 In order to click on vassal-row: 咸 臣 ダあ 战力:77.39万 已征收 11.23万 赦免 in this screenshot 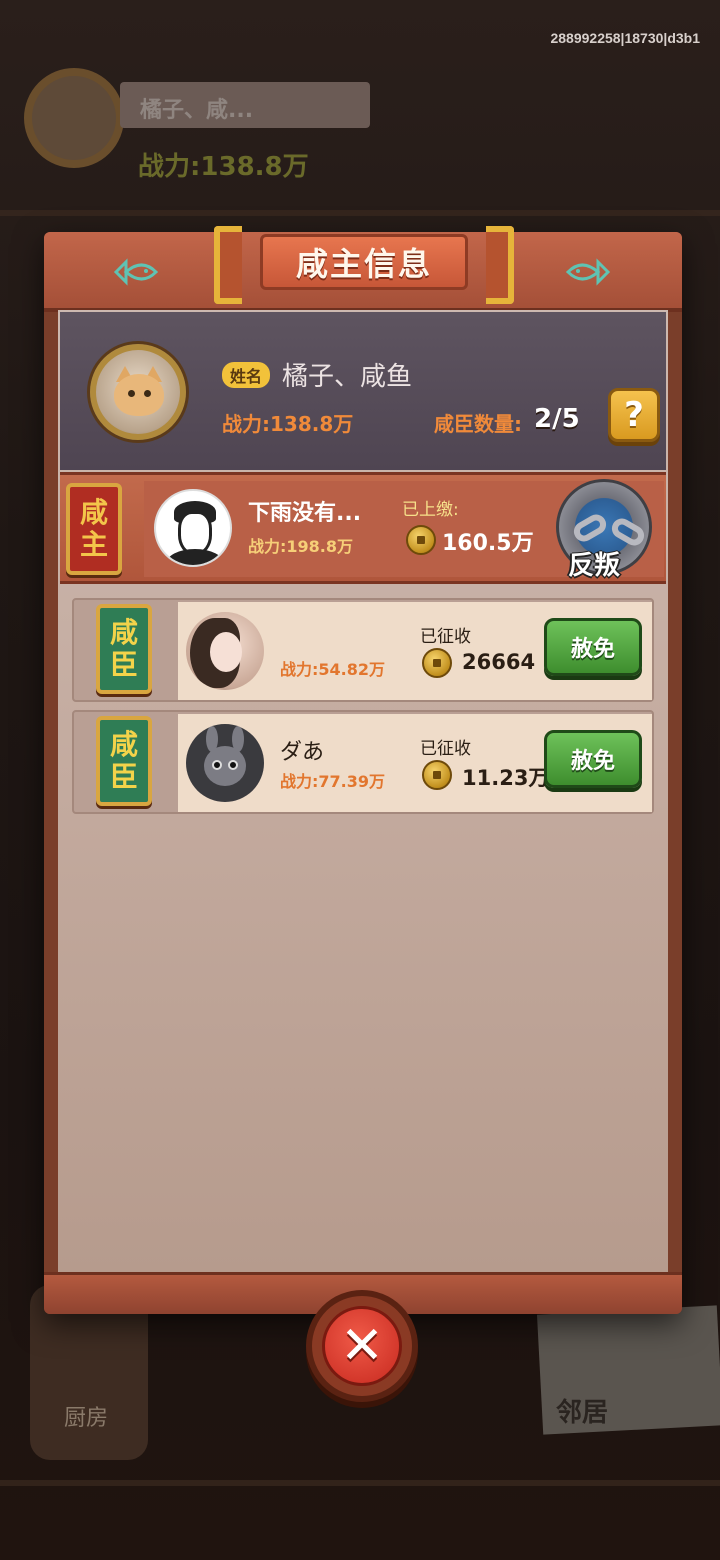, I will do `click(363, 762)`.